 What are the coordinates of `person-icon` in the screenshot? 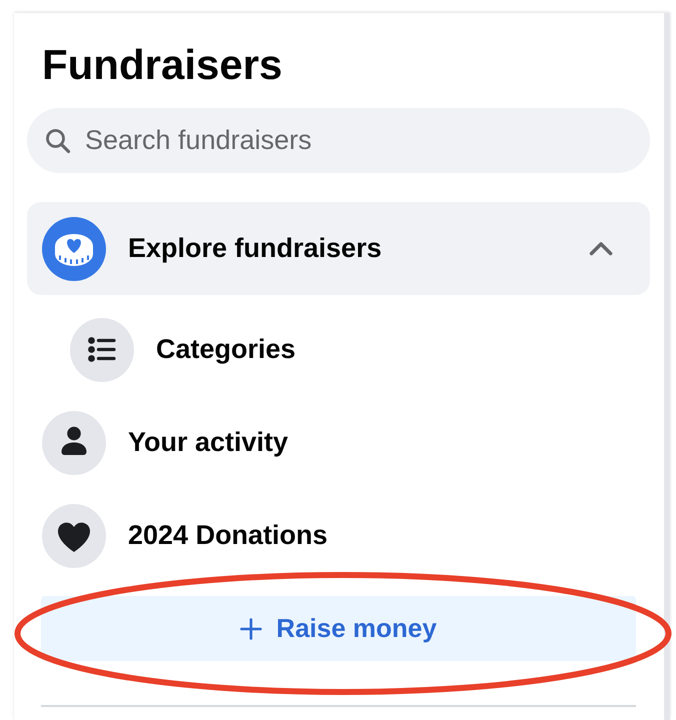 It's located at (74, 442).